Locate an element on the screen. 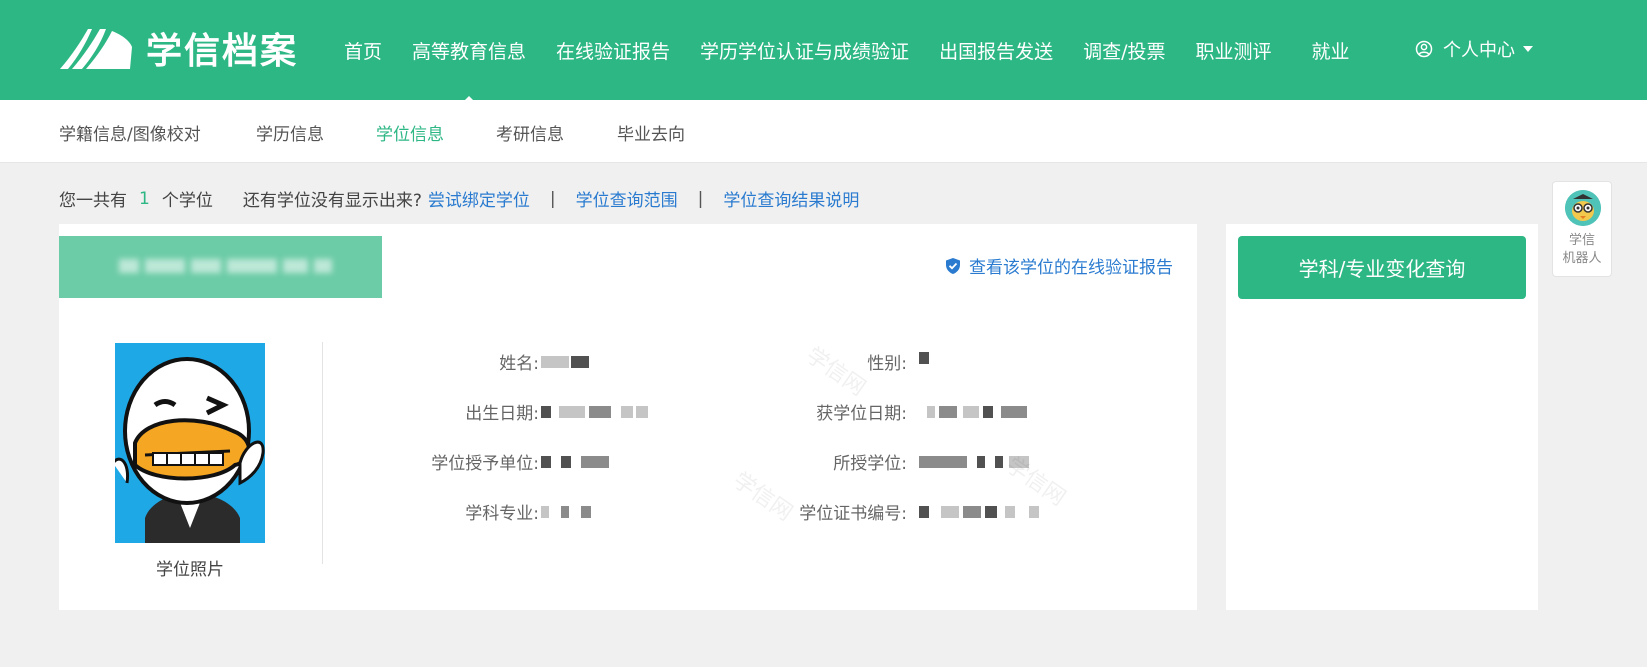 This screenshot has height=667, width=1647. degree-count: 1 is located at coordinates (144, 198).